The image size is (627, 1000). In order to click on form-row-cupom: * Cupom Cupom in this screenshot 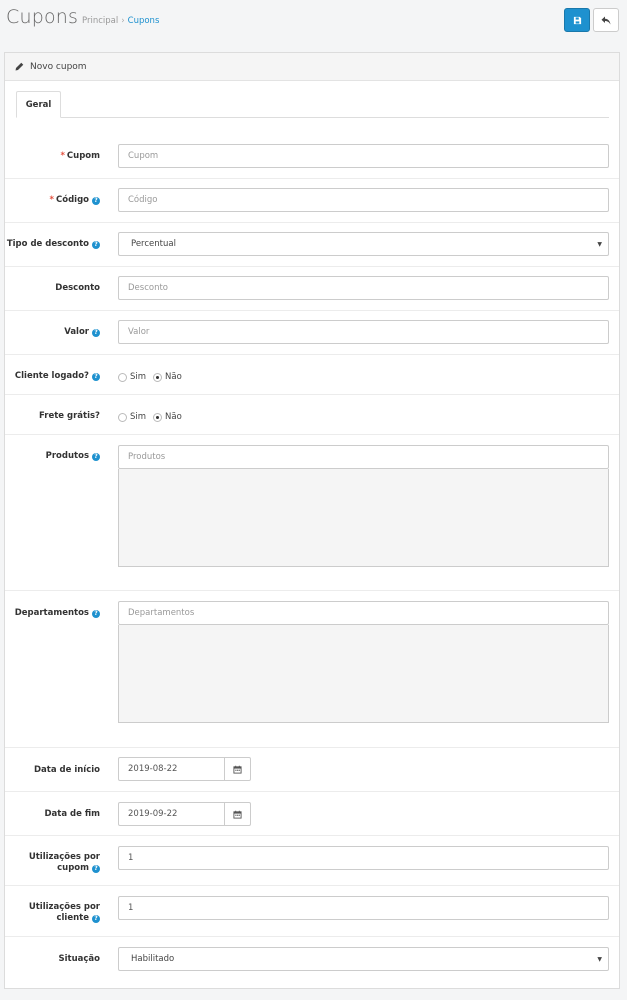, I will do `click(312, 156)`.